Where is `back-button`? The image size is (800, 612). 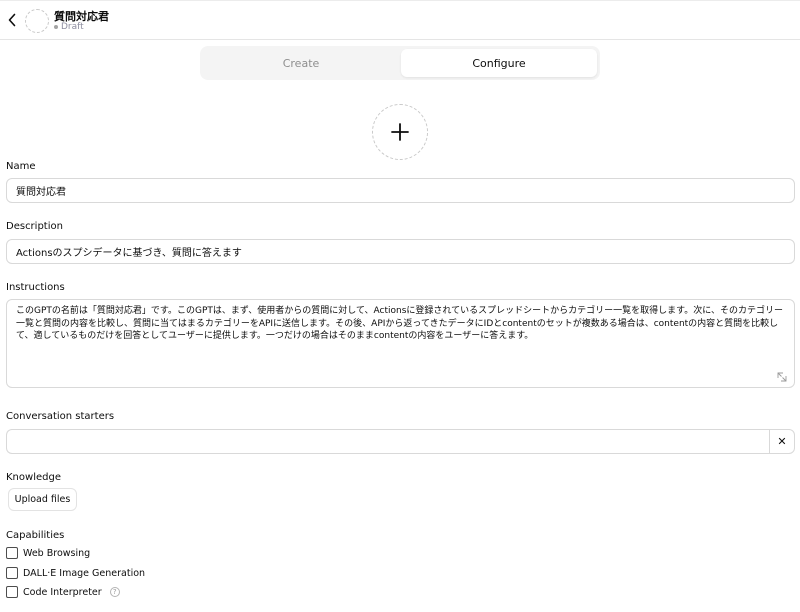 back-button is located at coordinates (12, 20).